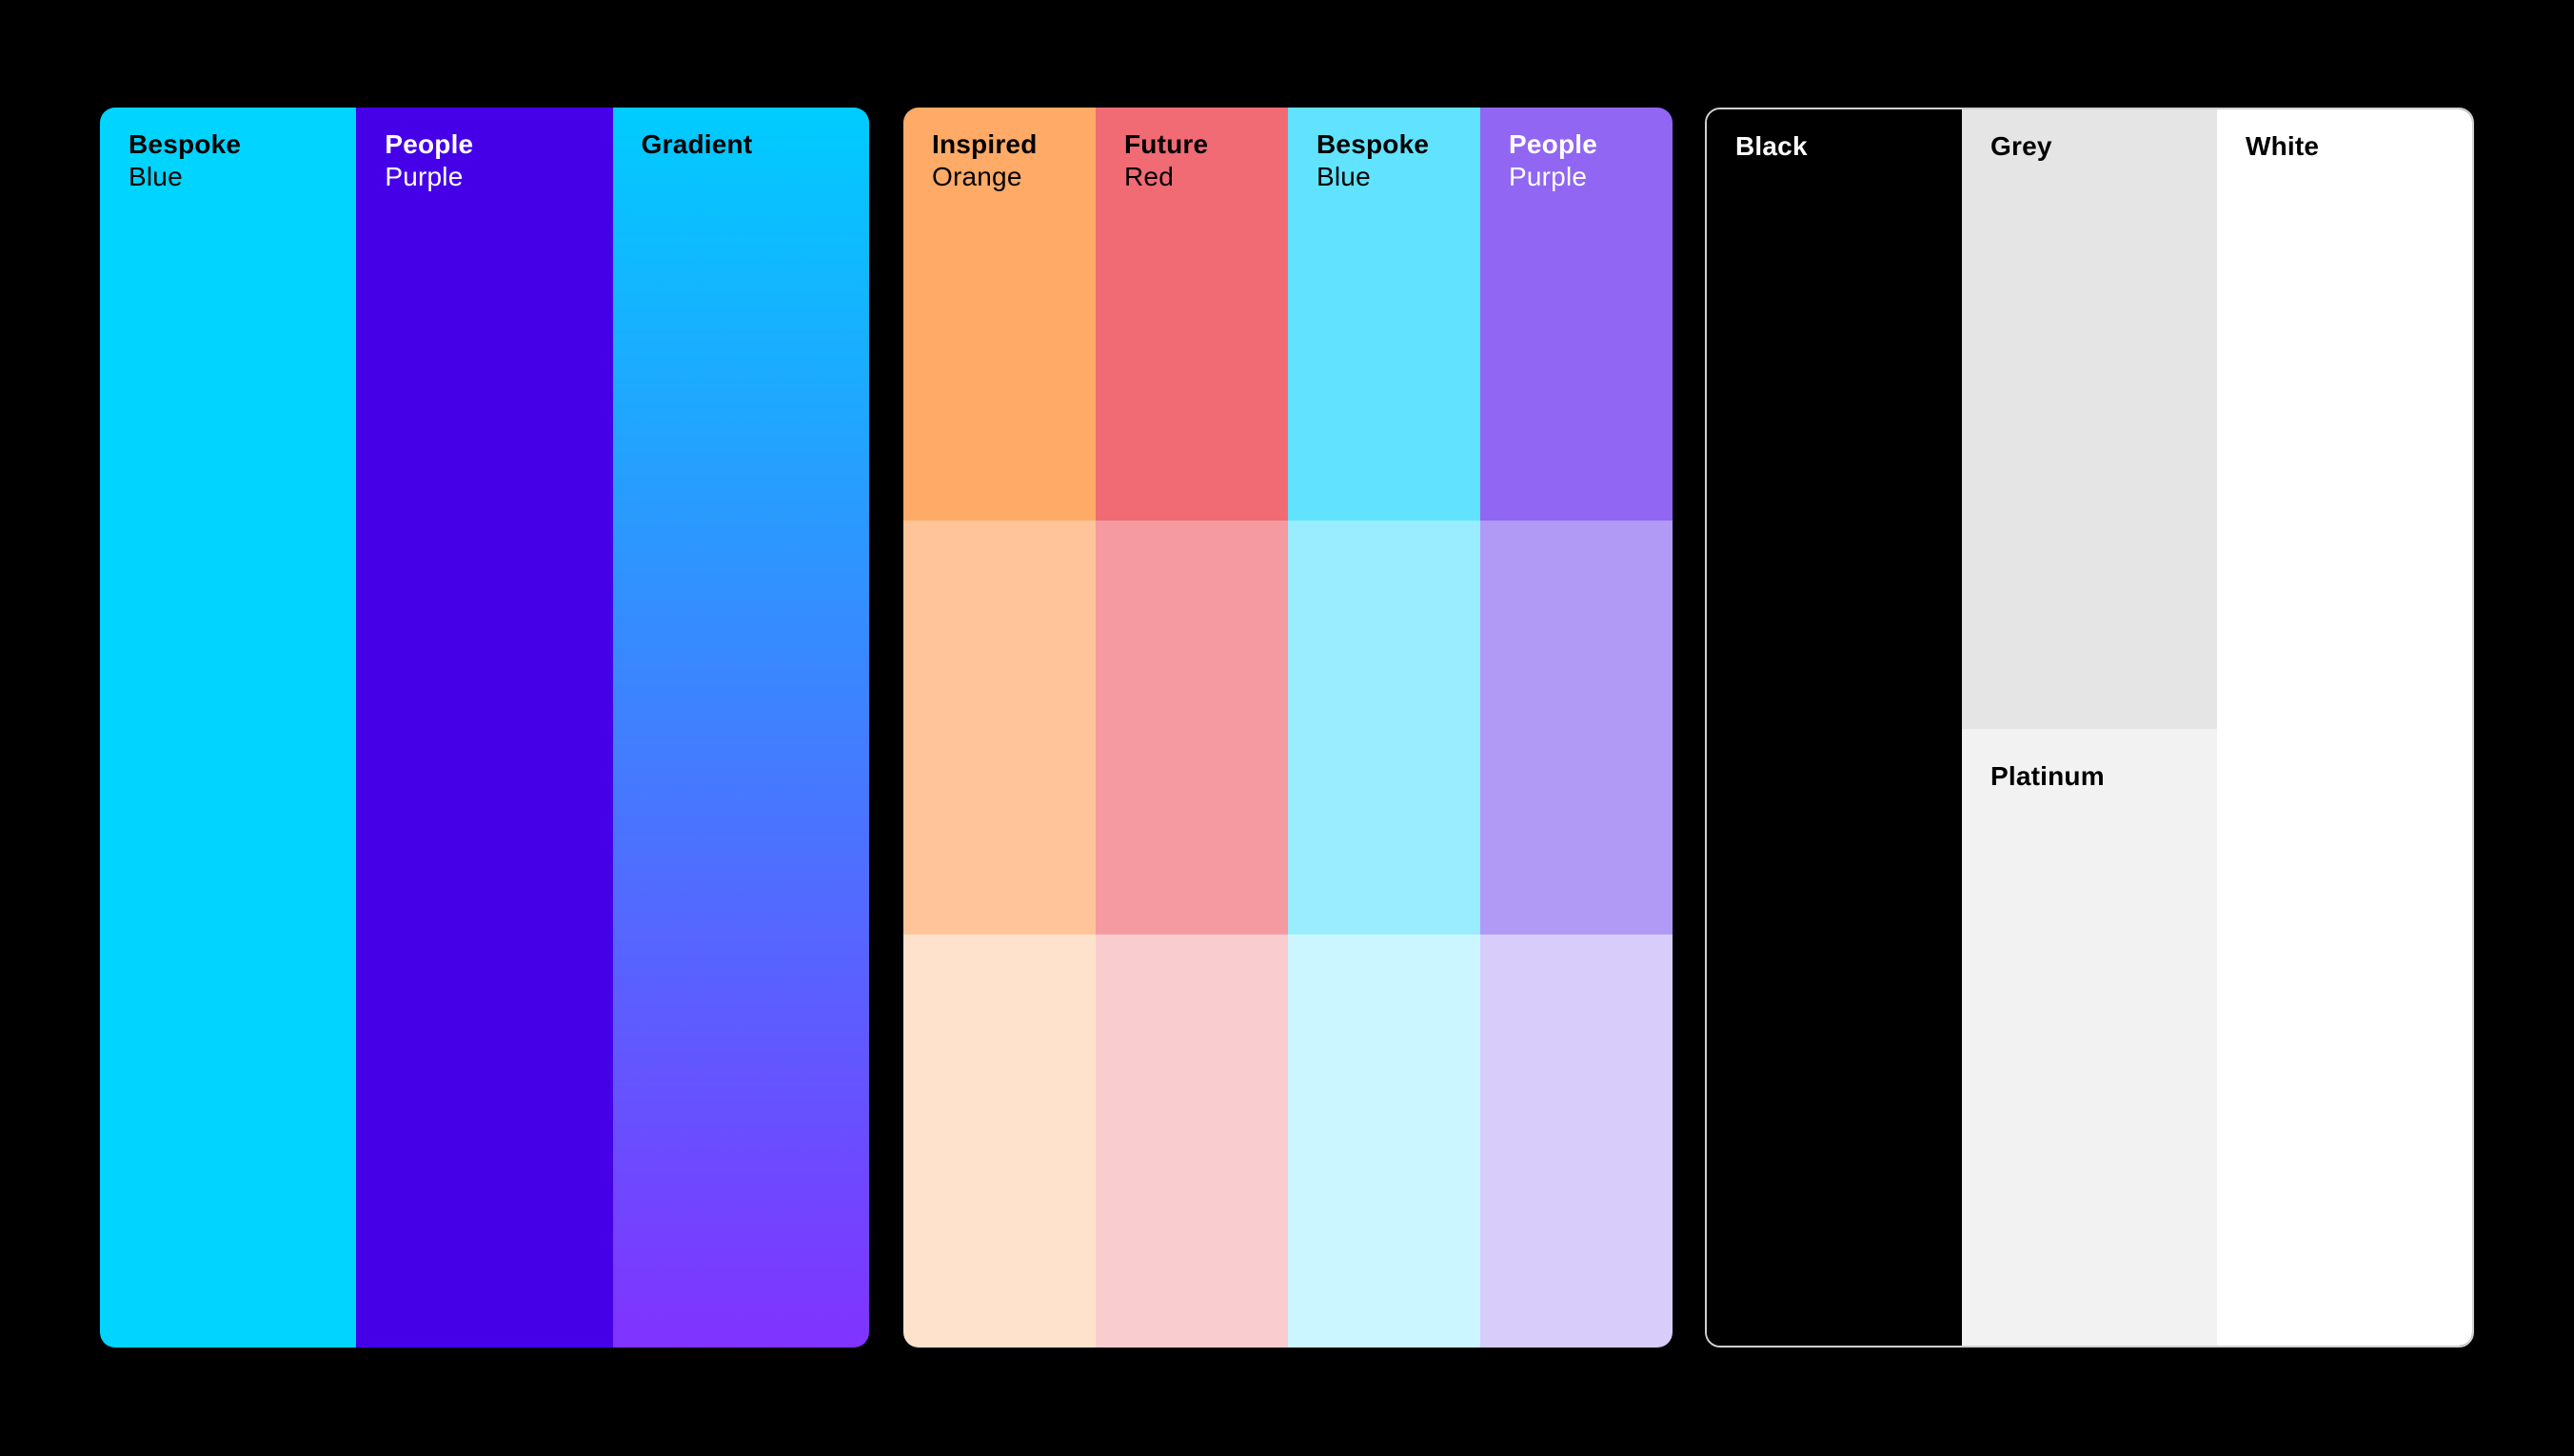 Image resolution: width=2574 pixels, height=1456 pixels. What do you see at coordinates (740, 728) in the screenshot?
I see `swatch-gradient: Gradient` at bounding box center [740, 728].